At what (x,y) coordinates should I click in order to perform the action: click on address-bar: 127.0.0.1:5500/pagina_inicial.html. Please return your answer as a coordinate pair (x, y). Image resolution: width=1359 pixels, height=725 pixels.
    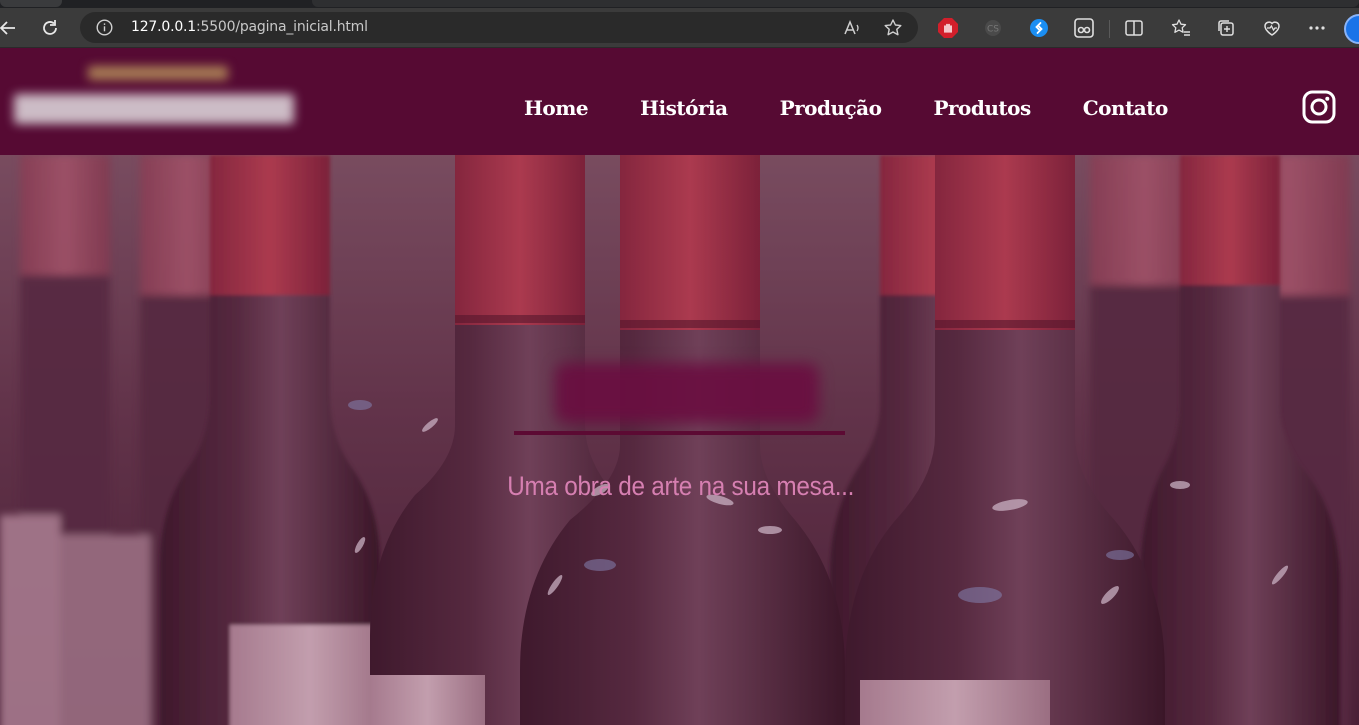
    Looking at the image, I should click on (499, 27).